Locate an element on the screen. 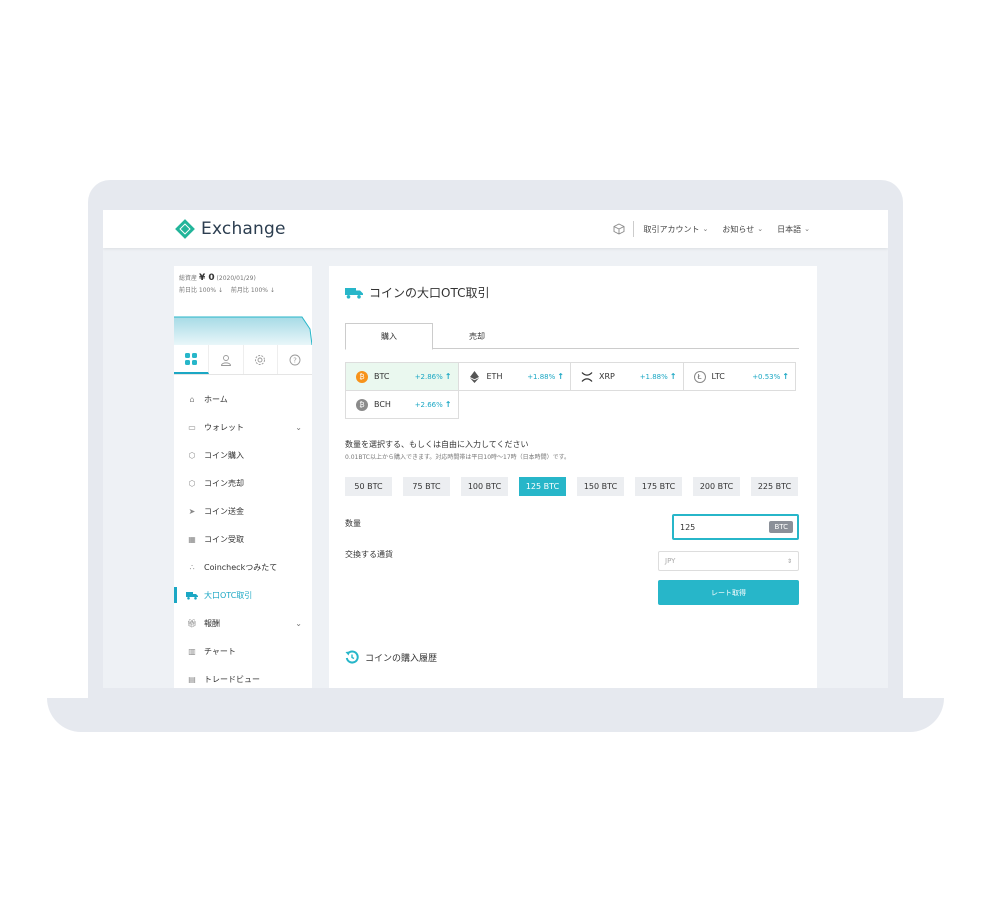 The height and width of the screenshot is (900, 990). sidebar-item-tradeview: ▤ トレードビュー is located at coordinates (243, 676).